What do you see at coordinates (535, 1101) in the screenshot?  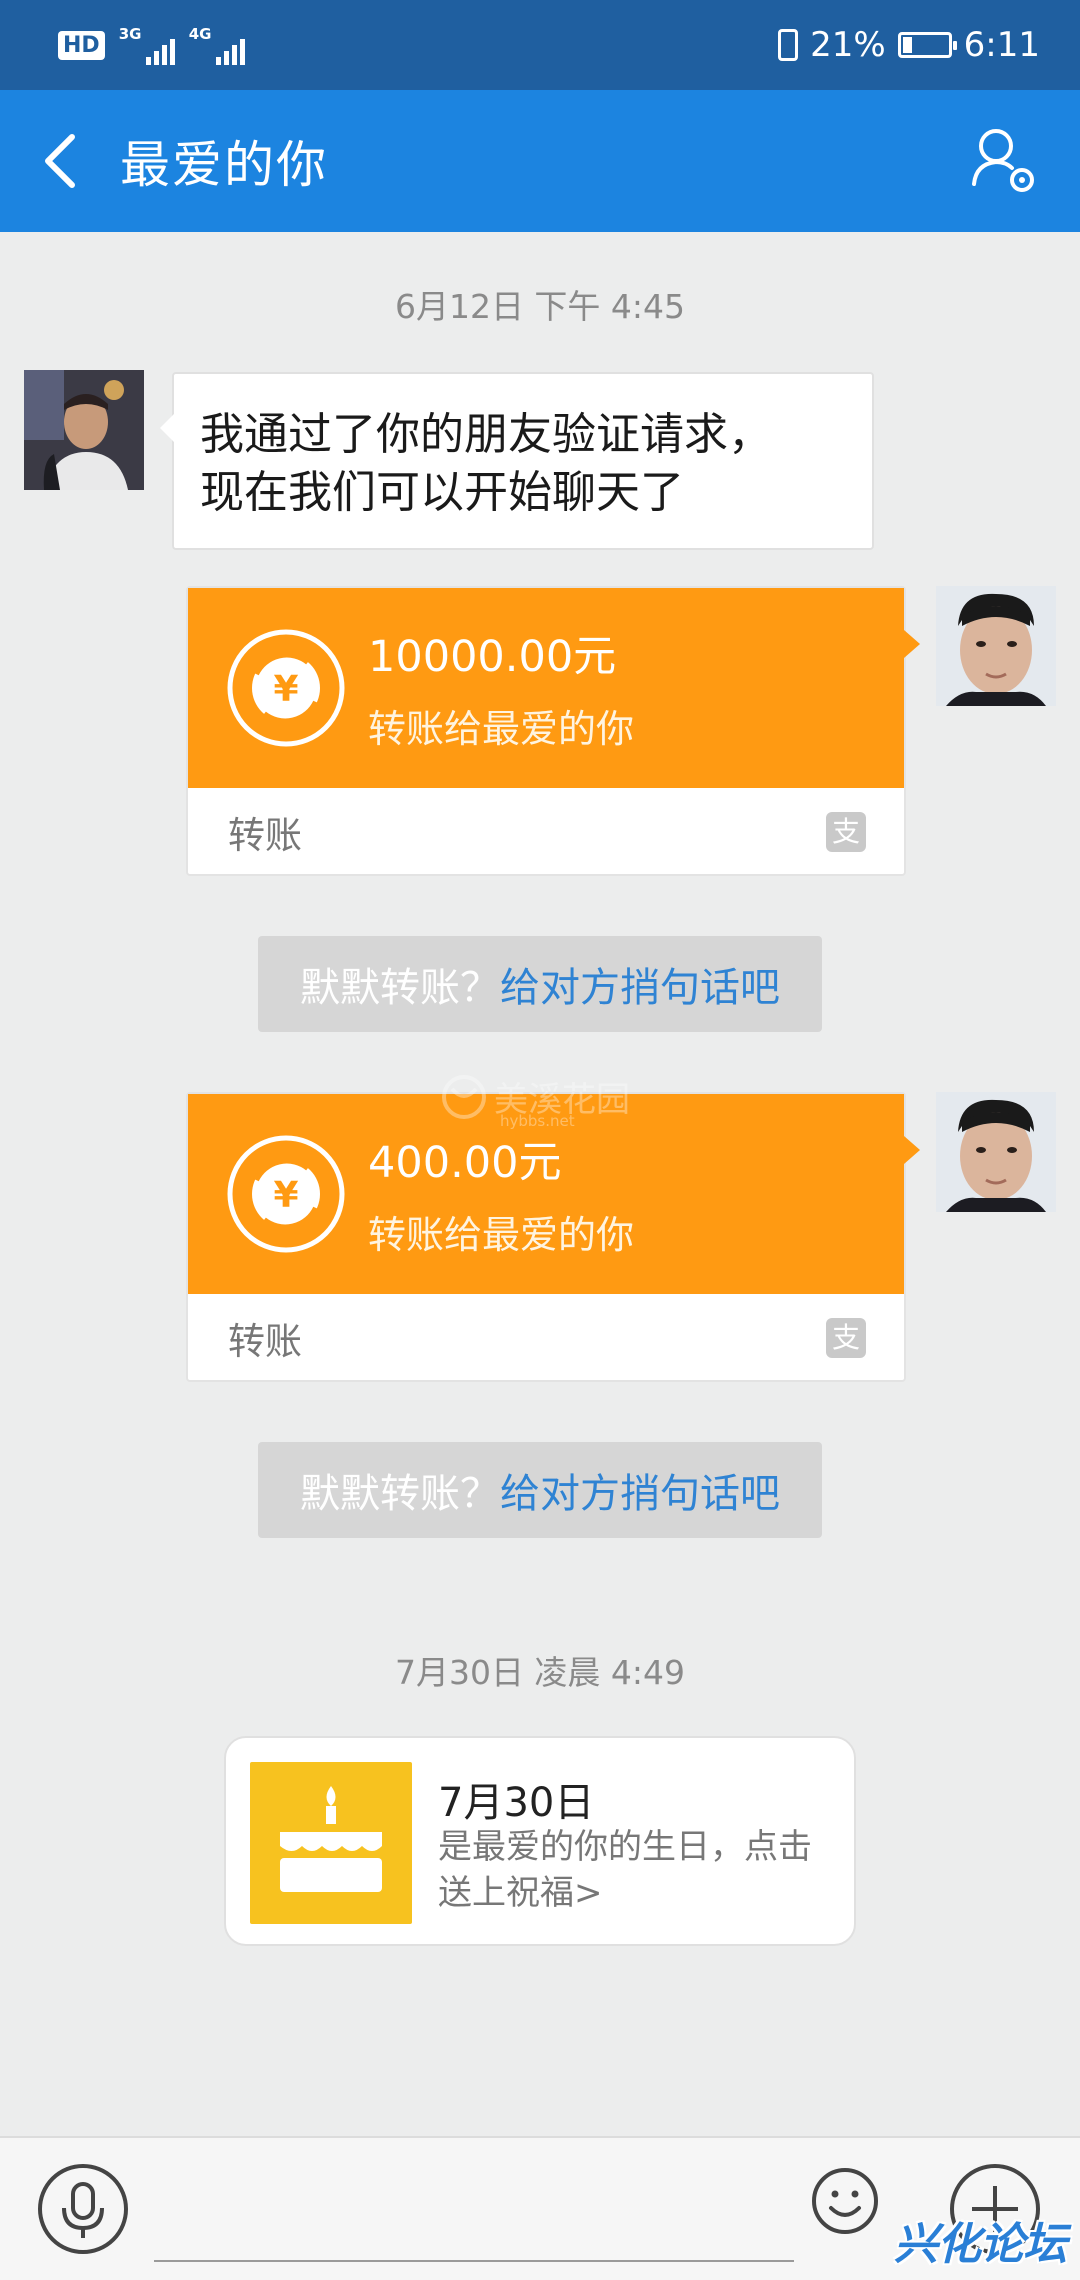 I see `watermark: 美溪花园 hybbs.net` at bounding box center [535, 1101].